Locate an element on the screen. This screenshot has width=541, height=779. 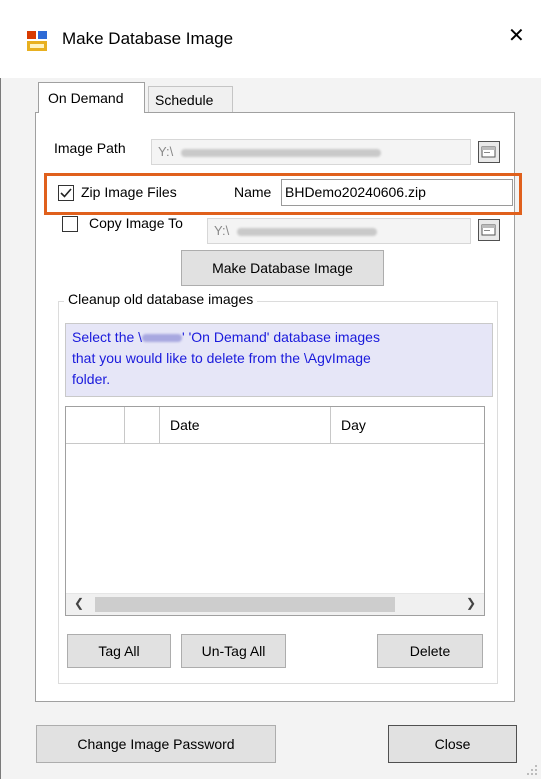
database-image-icon is located at coordinates (37, 41).